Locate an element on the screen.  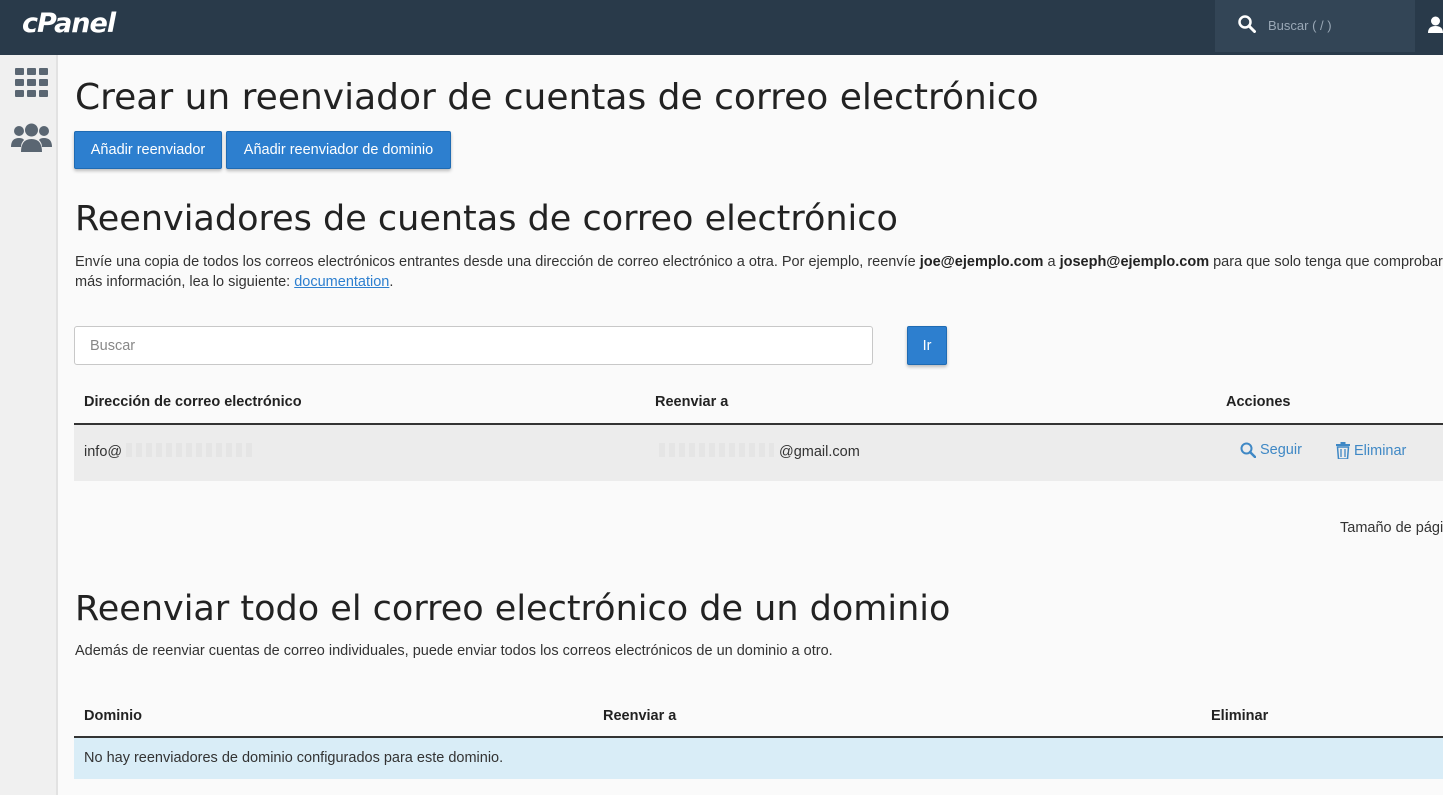
go-button: Ir is located at coordinates (927, 345).